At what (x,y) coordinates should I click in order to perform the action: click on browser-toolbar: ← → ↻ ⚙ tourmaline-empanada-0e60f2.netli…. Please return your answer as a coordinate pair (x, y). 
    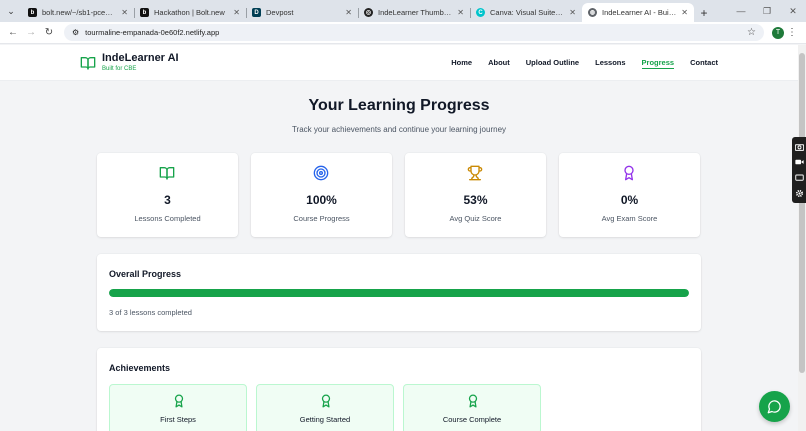
    Looking at the image, I should click on (403, 33).